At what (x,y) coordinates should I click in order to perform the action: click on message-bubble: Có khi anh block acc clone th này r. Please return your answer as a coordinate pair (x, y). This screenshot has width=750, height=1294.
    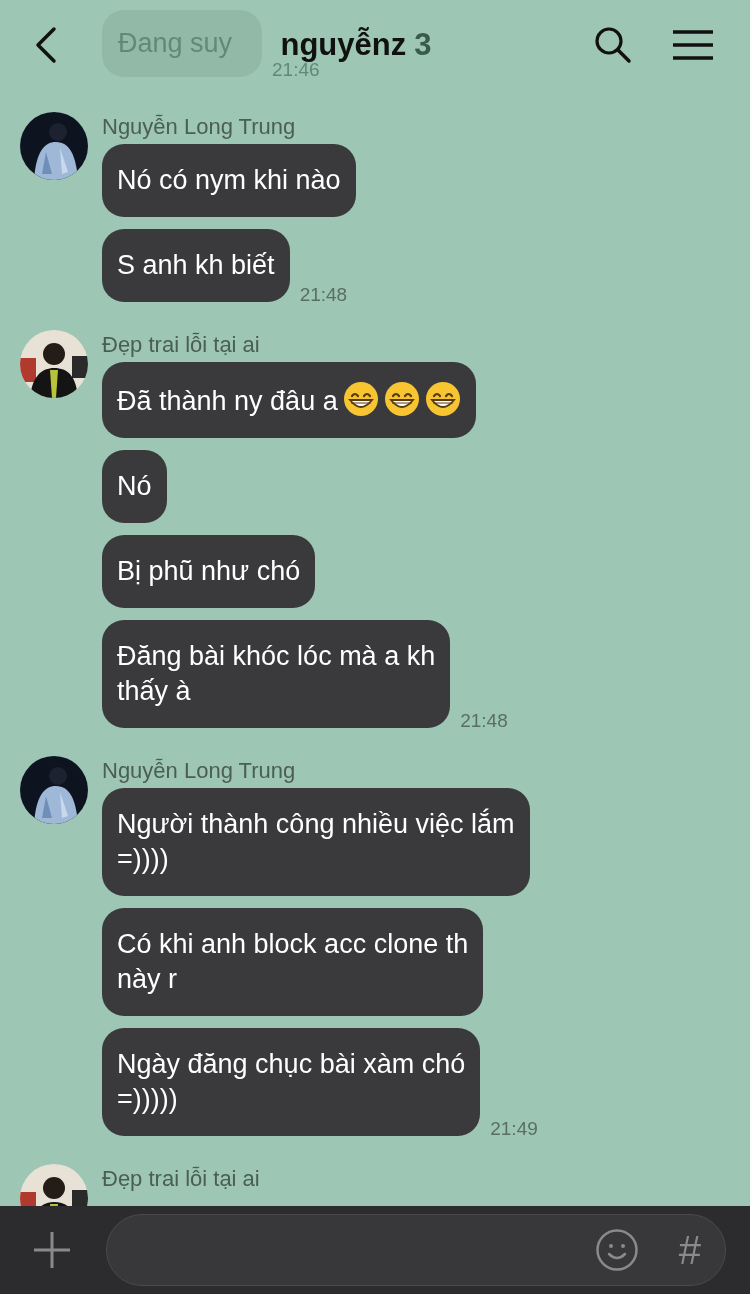
    Looking at the image, I should click on (293, 962).